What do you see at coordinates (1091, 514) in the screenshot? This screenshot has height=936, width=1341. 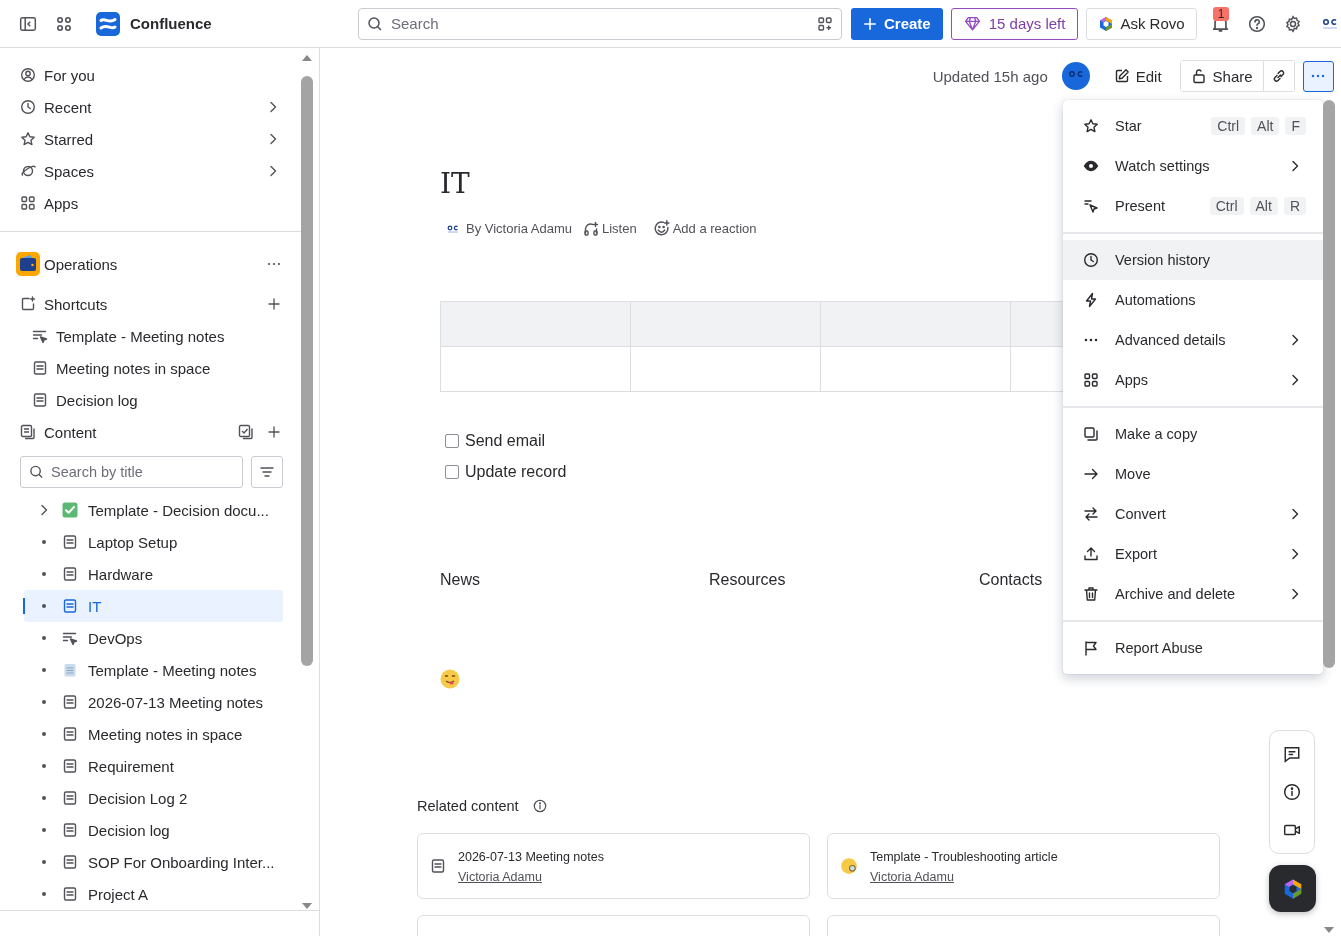 I see `swap-icon` at bounding box center [1091, 514].